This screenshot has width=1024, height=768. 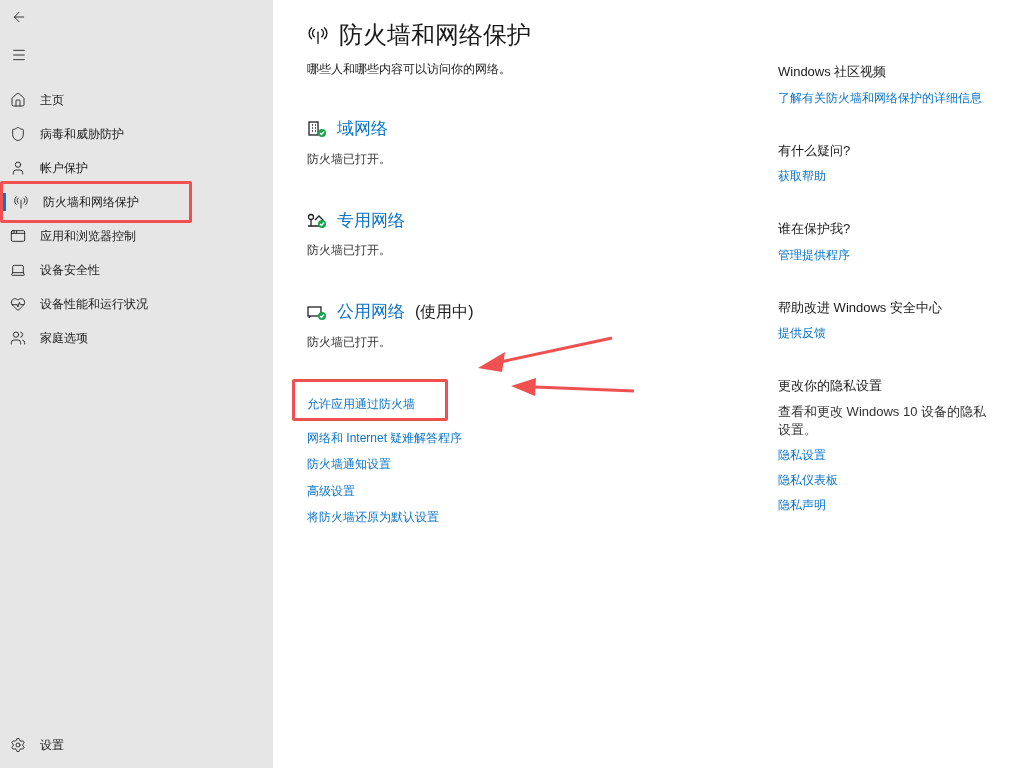 I want to click on house-icon, so click(x=317, y=220).